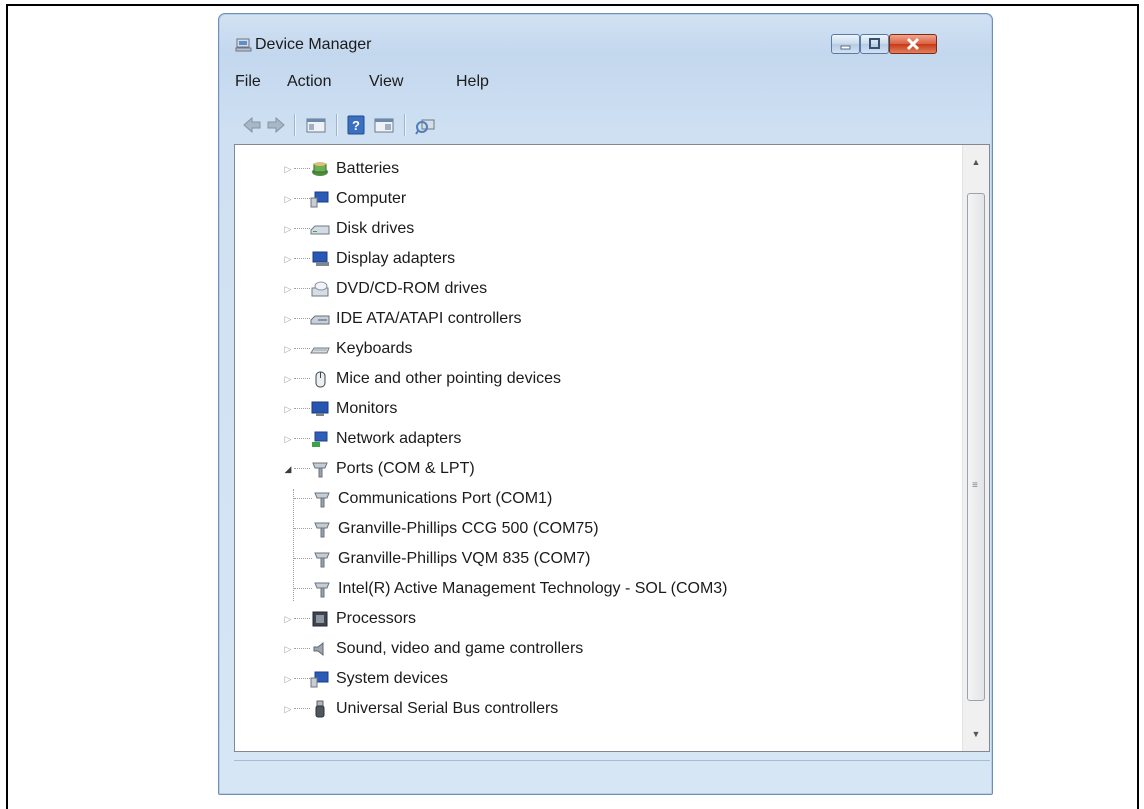  Describe the element at coordinates (472, 82) in the screenshot. I see `menu-help: Help` at that location.